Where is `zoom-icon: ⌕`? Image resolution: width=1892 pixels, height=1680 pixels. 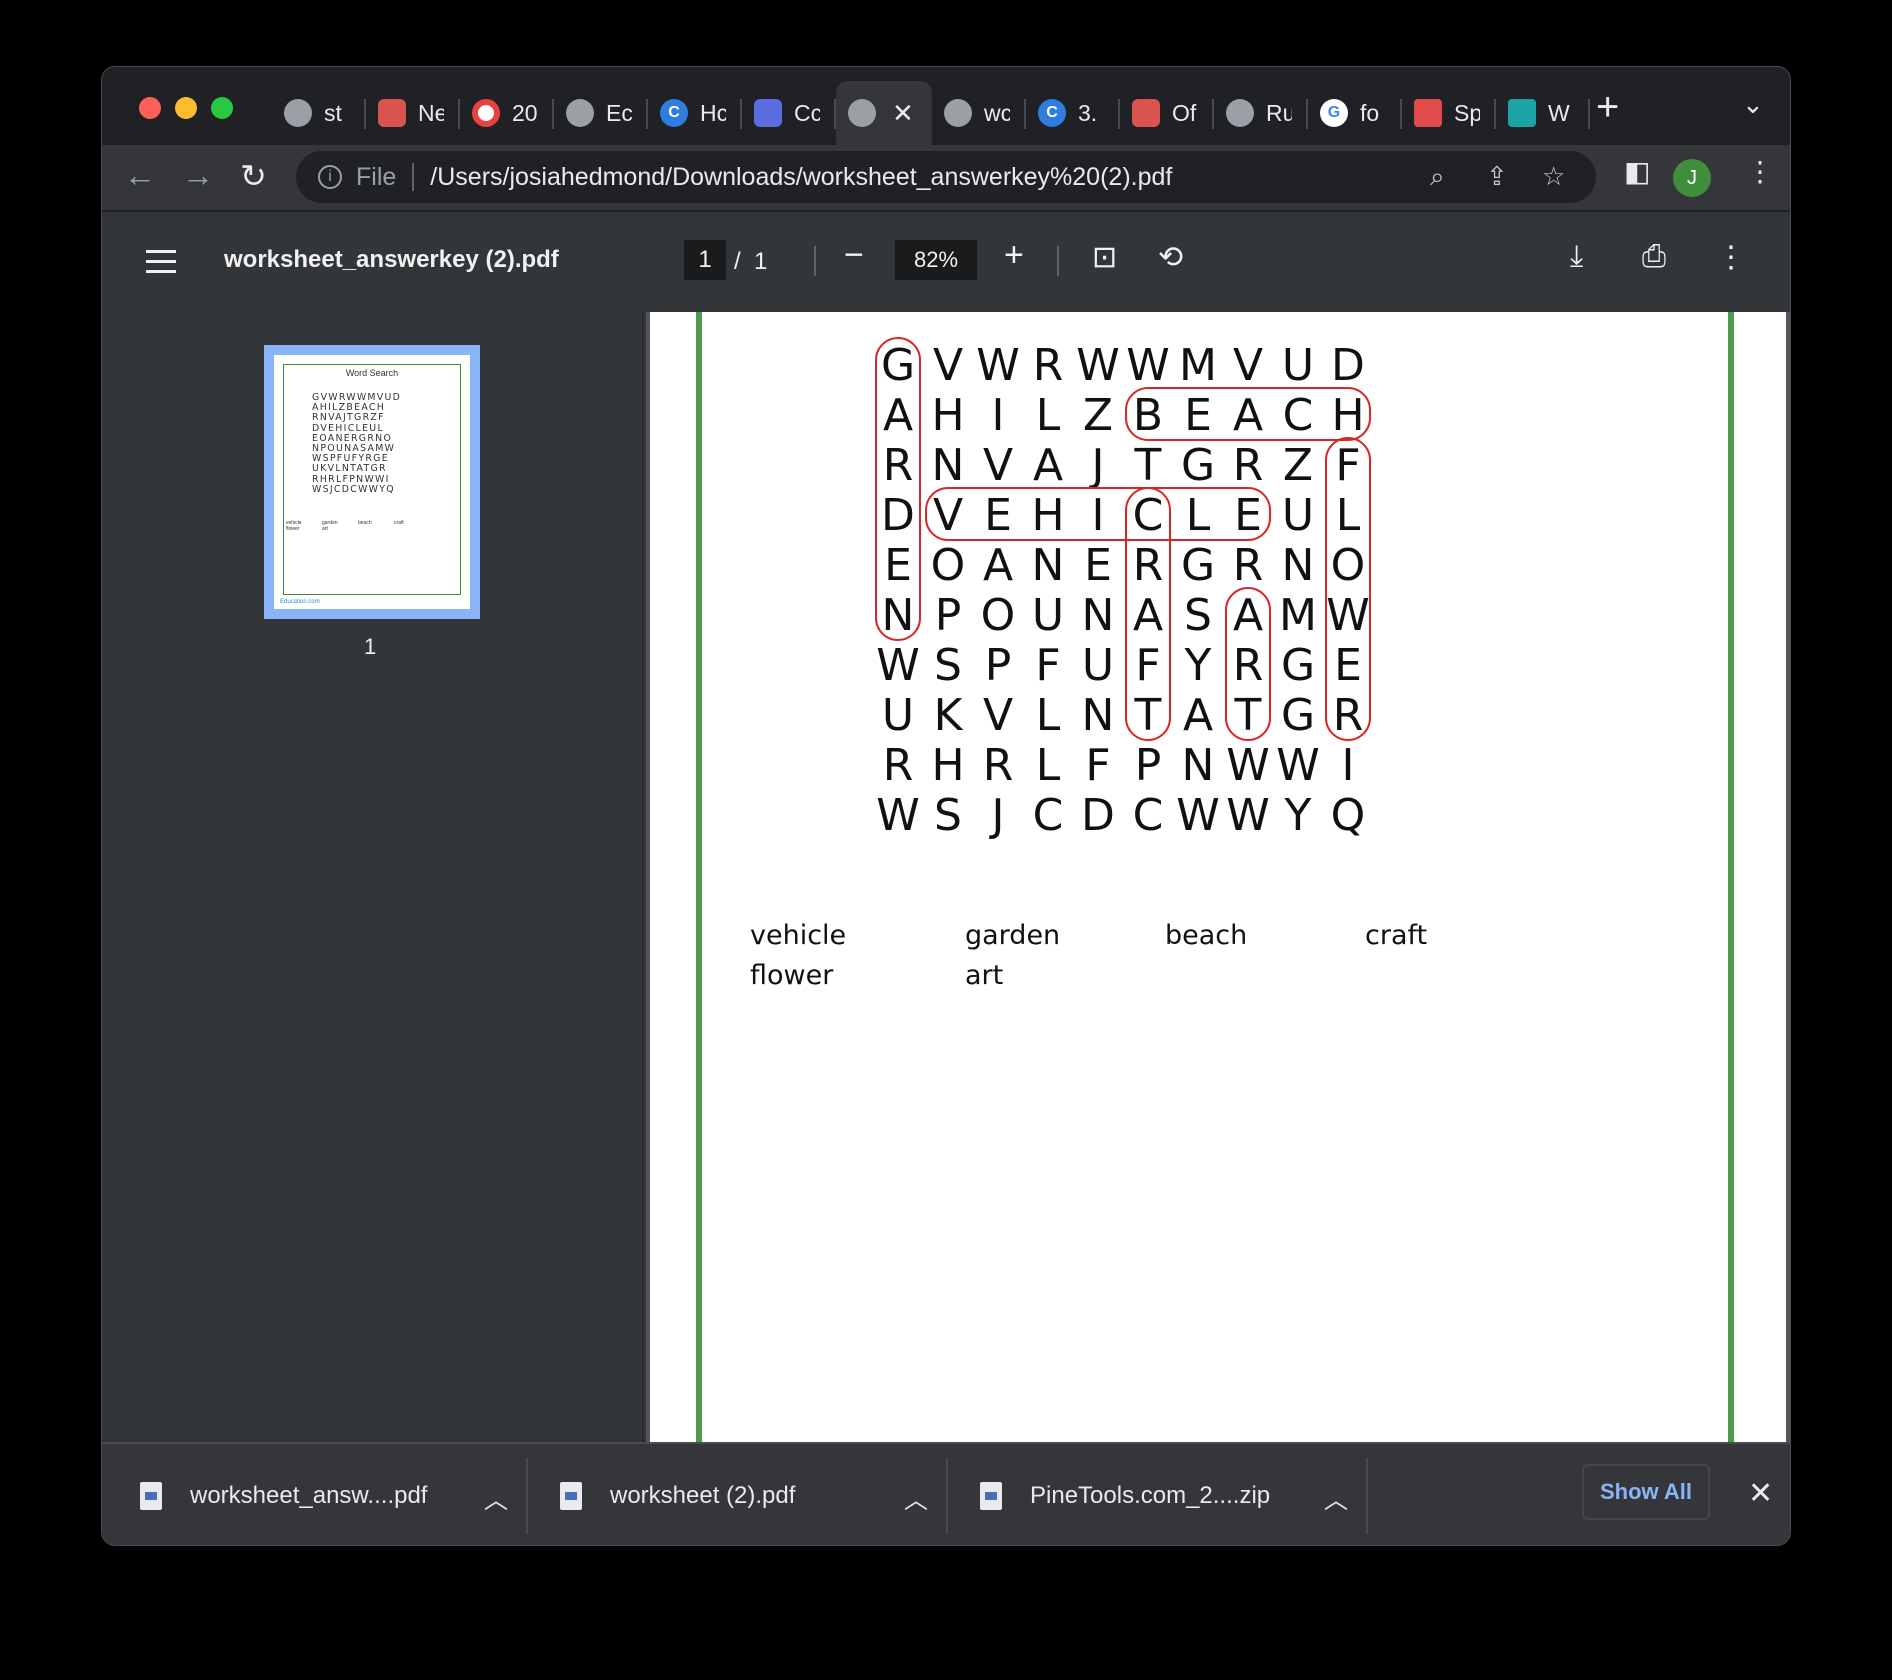
zoom-icon: ⌕ is located at coordinates (1437, 177).